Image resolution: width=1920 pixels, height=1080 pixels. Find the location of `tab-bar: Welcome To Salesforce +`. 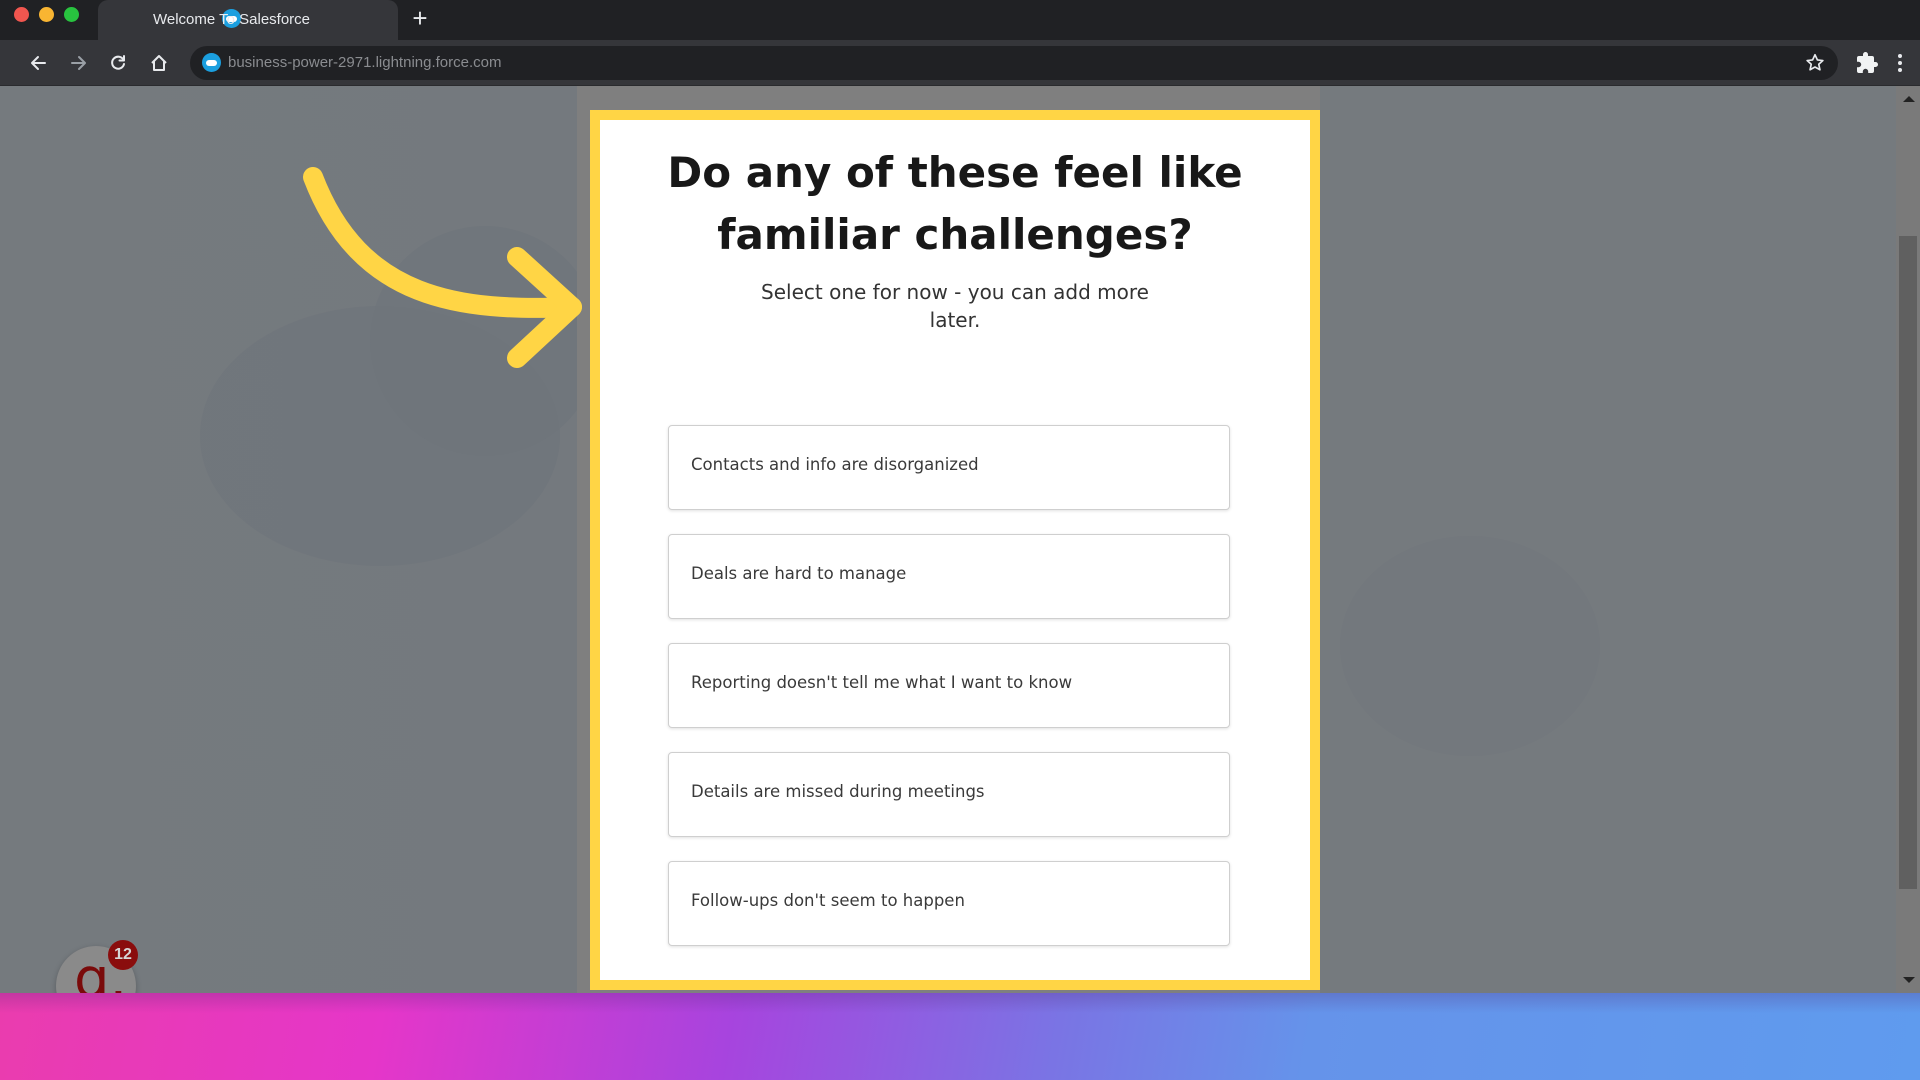

tab-bar: Welcome To Salesforce + is located at coordinates (960, 20).